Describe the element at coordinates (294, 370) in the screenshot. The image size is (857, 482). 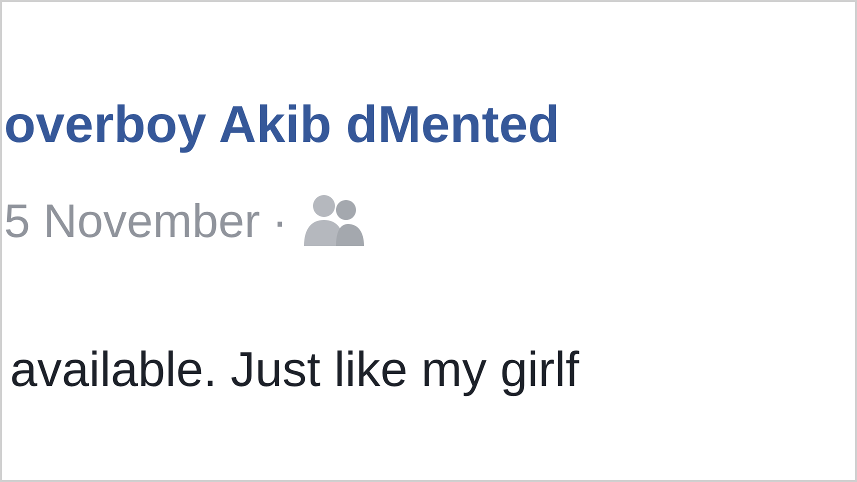
I see `post-text: available. Just like my girlf` at that location.